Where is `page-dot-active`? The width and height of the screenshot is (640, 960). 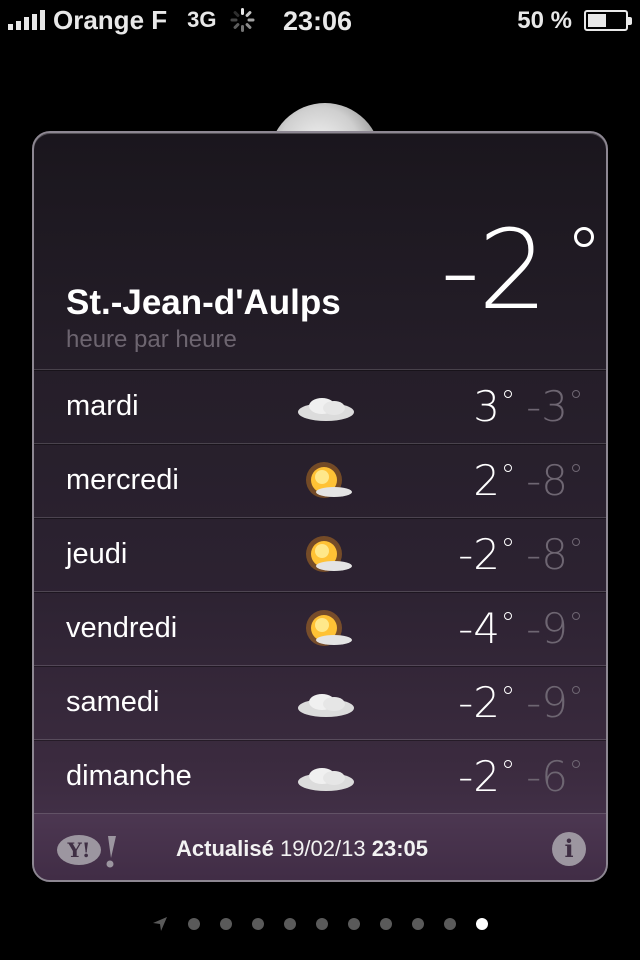 page-dot-active is located at coordinates (482, 924).